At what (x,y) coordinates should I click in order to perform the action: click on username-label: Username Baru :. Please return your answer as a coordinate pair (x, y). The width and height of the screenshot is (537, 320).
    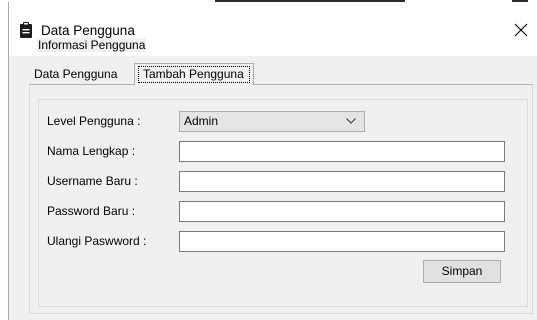
    Looking at the image, I should click on (92, 181).